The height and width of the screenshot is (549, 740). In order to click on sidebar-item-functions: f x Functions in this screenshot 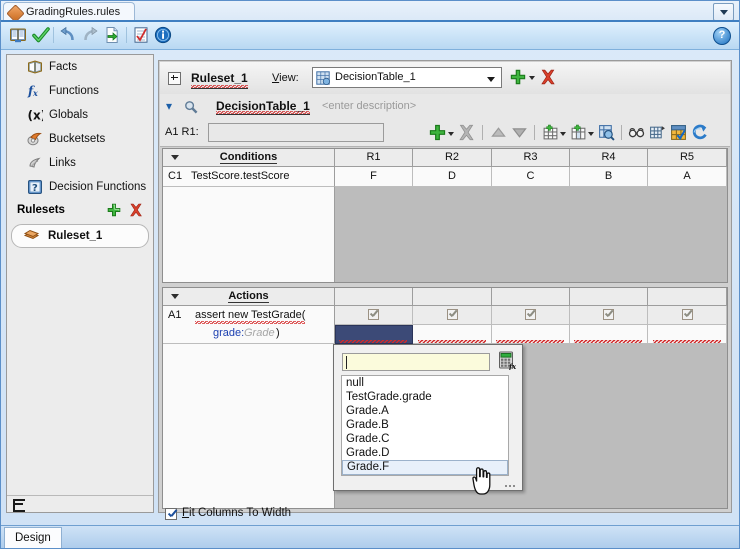, I will do `click(80, 91)`.